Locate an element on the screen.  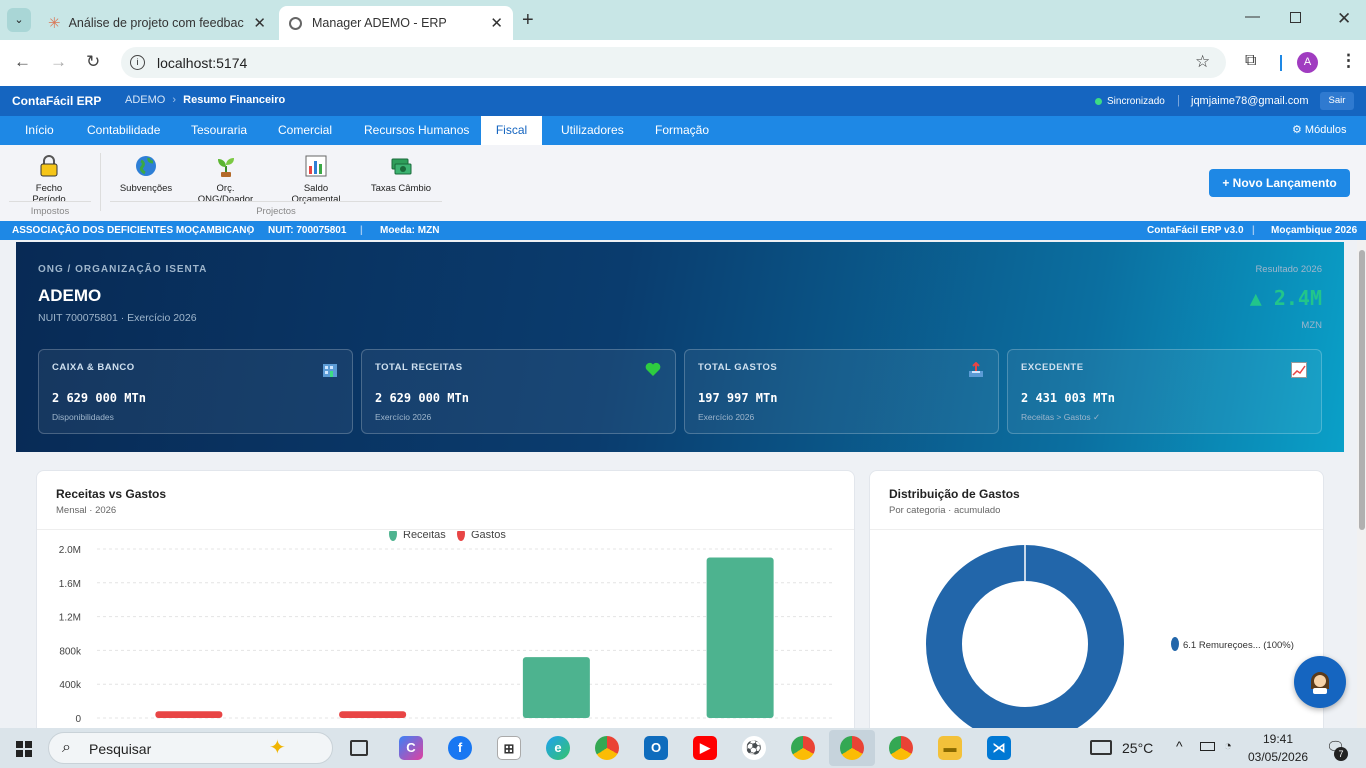
brand-logo: ContaFácil ERP is located at coordinates (56, 101).